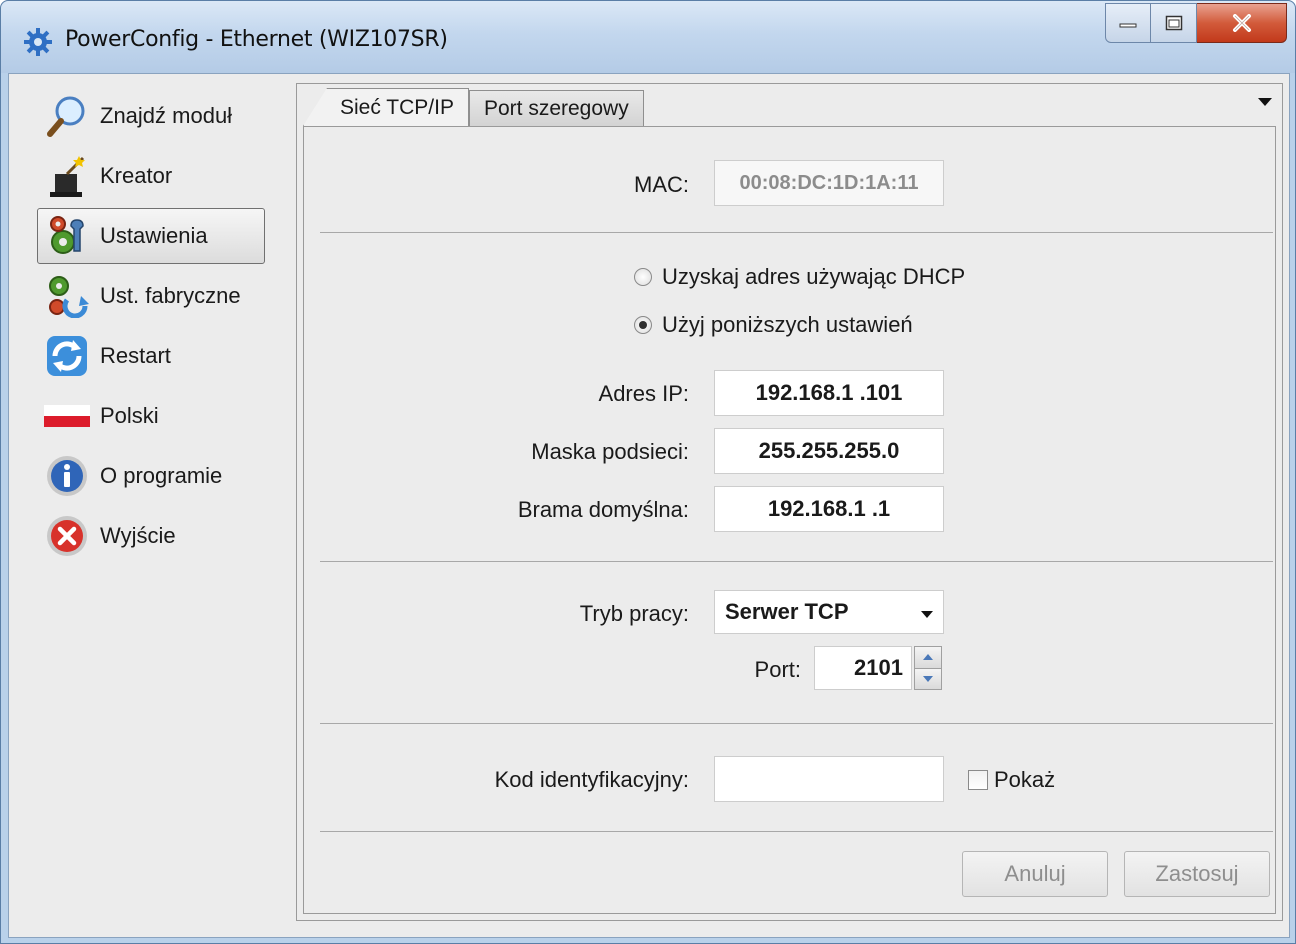 The width and height of the screenshot is (1296, 944). Describe the element at coordinates (67, 236) in the screenshot. I see `gears-wrench-icon` at that location.